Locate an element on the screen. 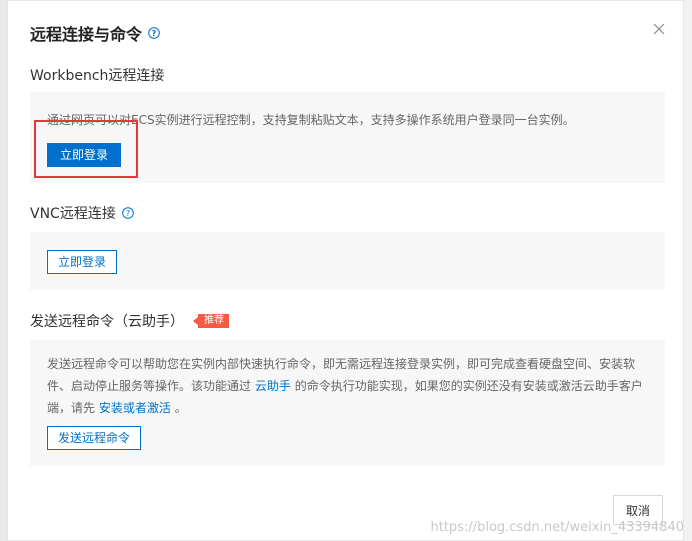  install-activate-link: 安装或者激活 is located at coordinates (135, 408).